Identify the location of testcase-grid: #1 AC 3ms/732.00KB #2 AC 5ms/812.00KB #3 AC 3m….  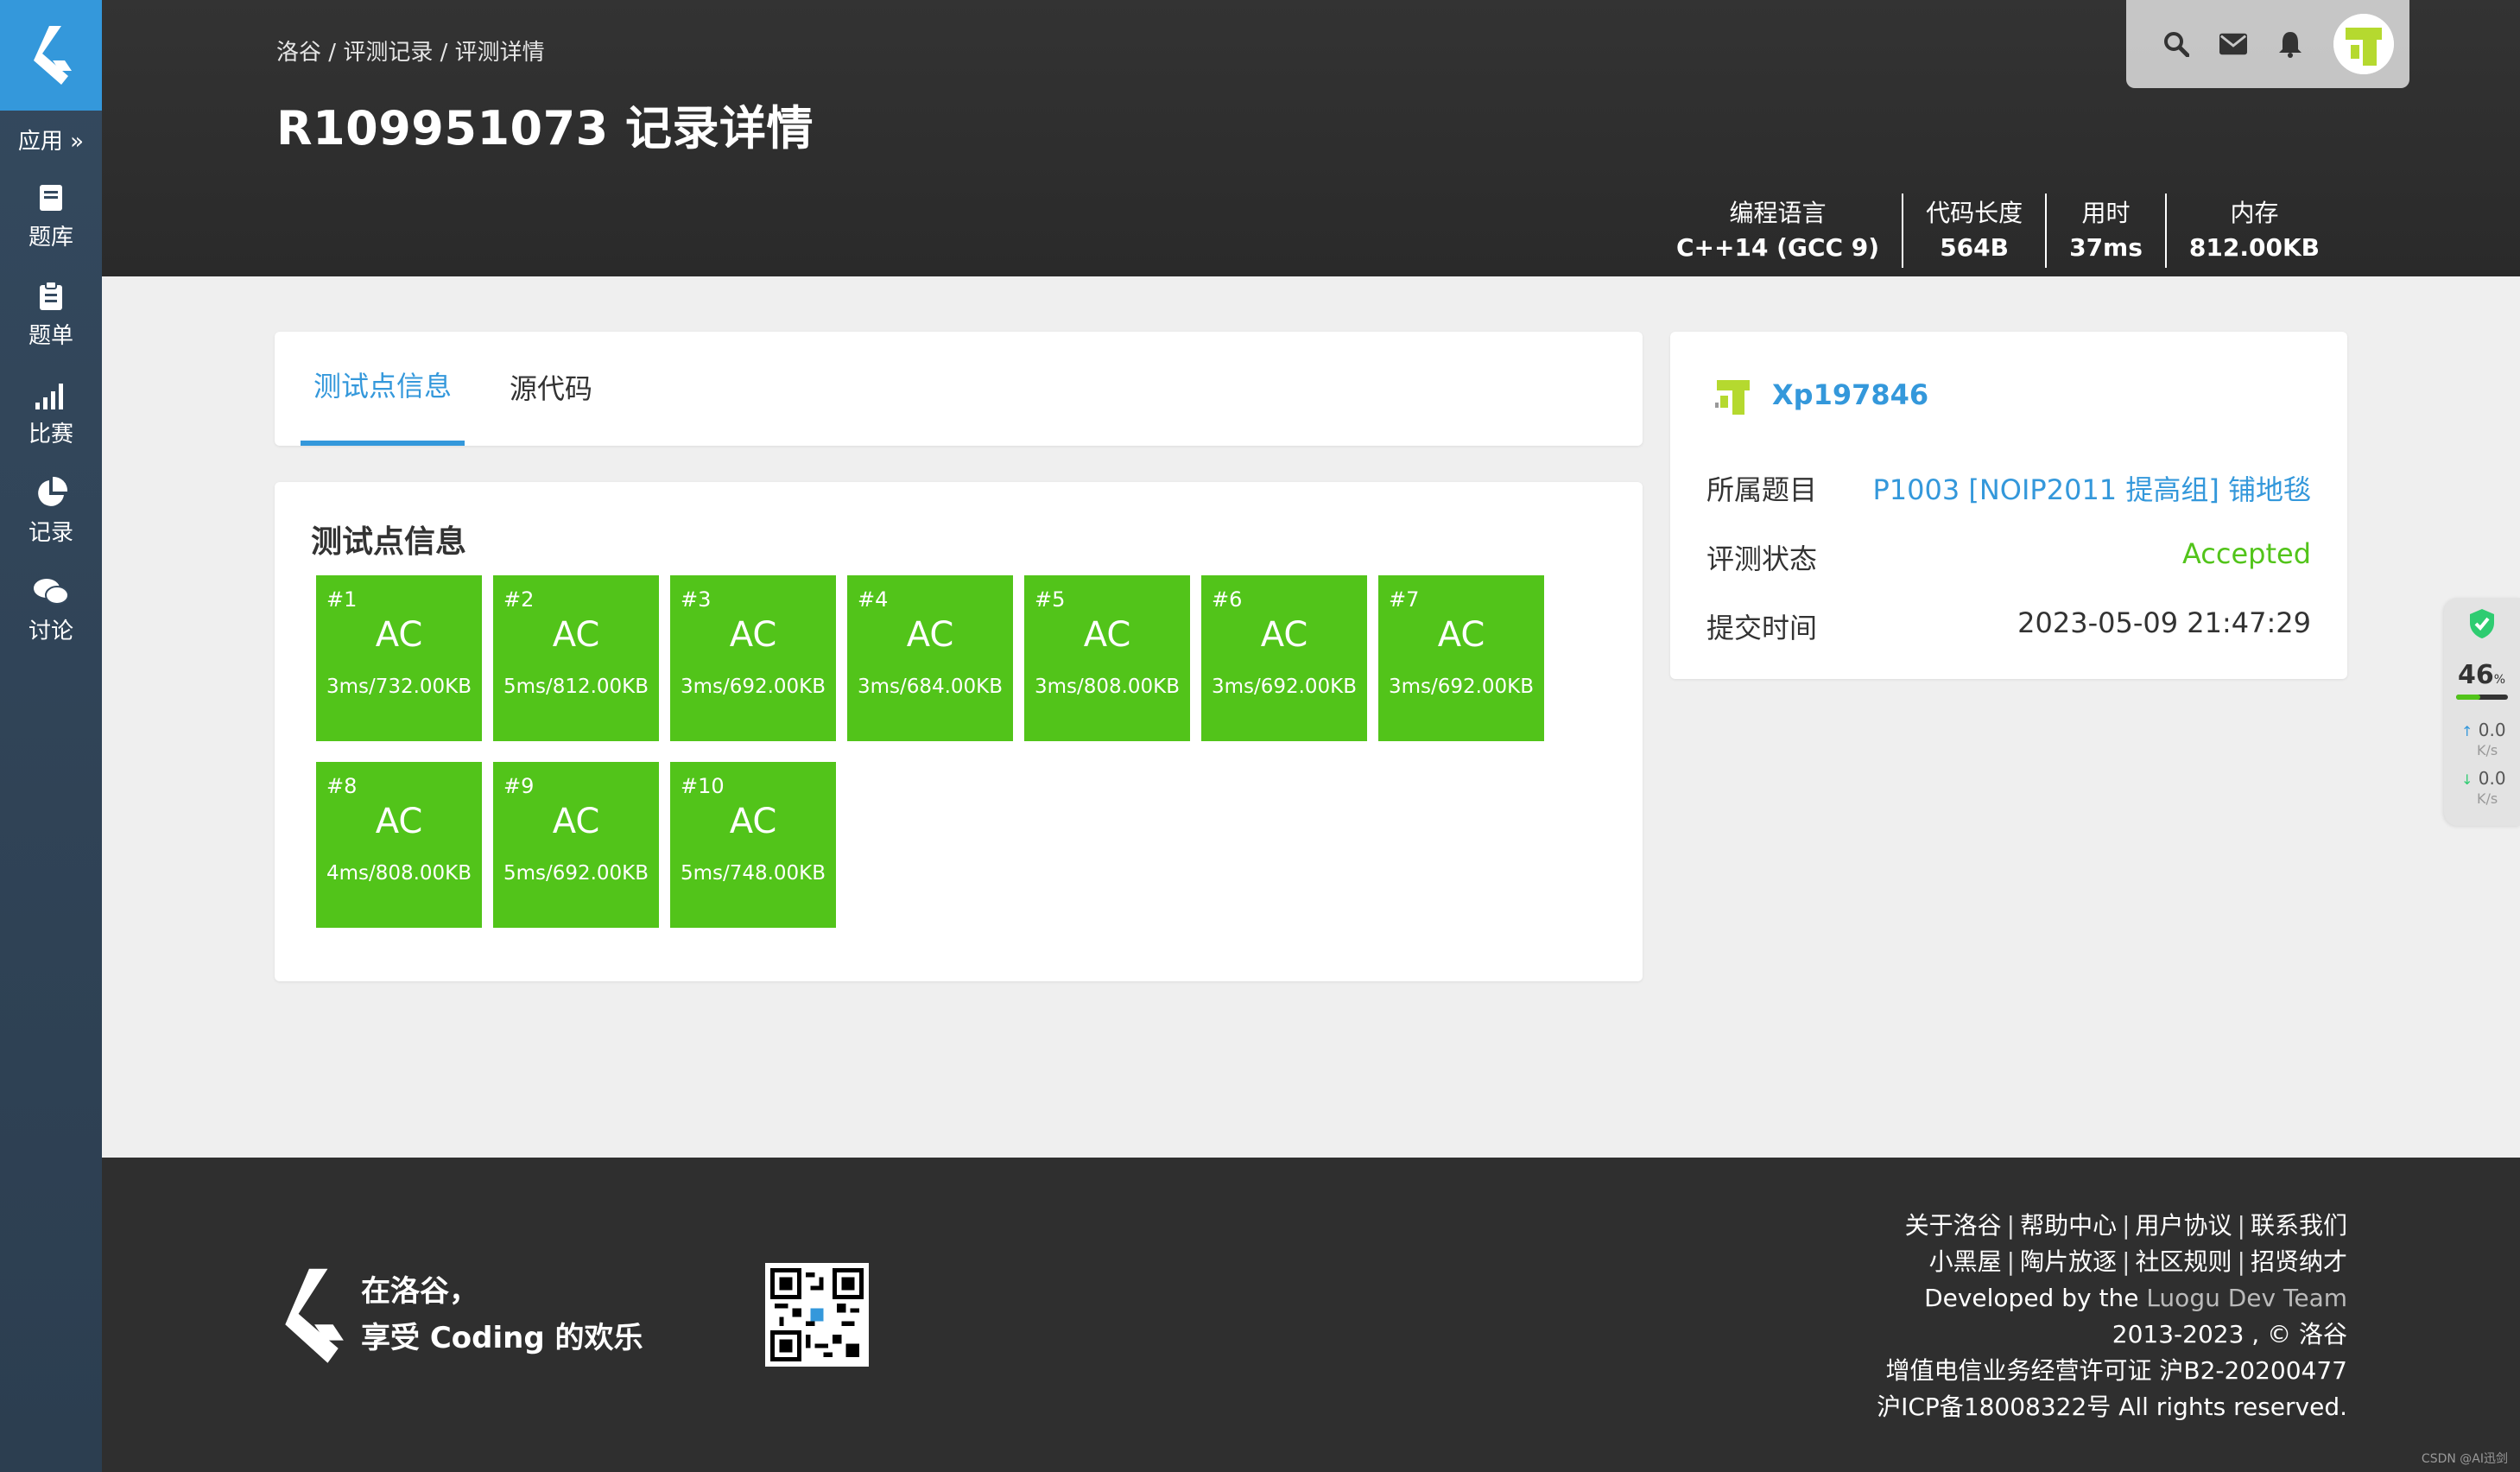
(938, 751).